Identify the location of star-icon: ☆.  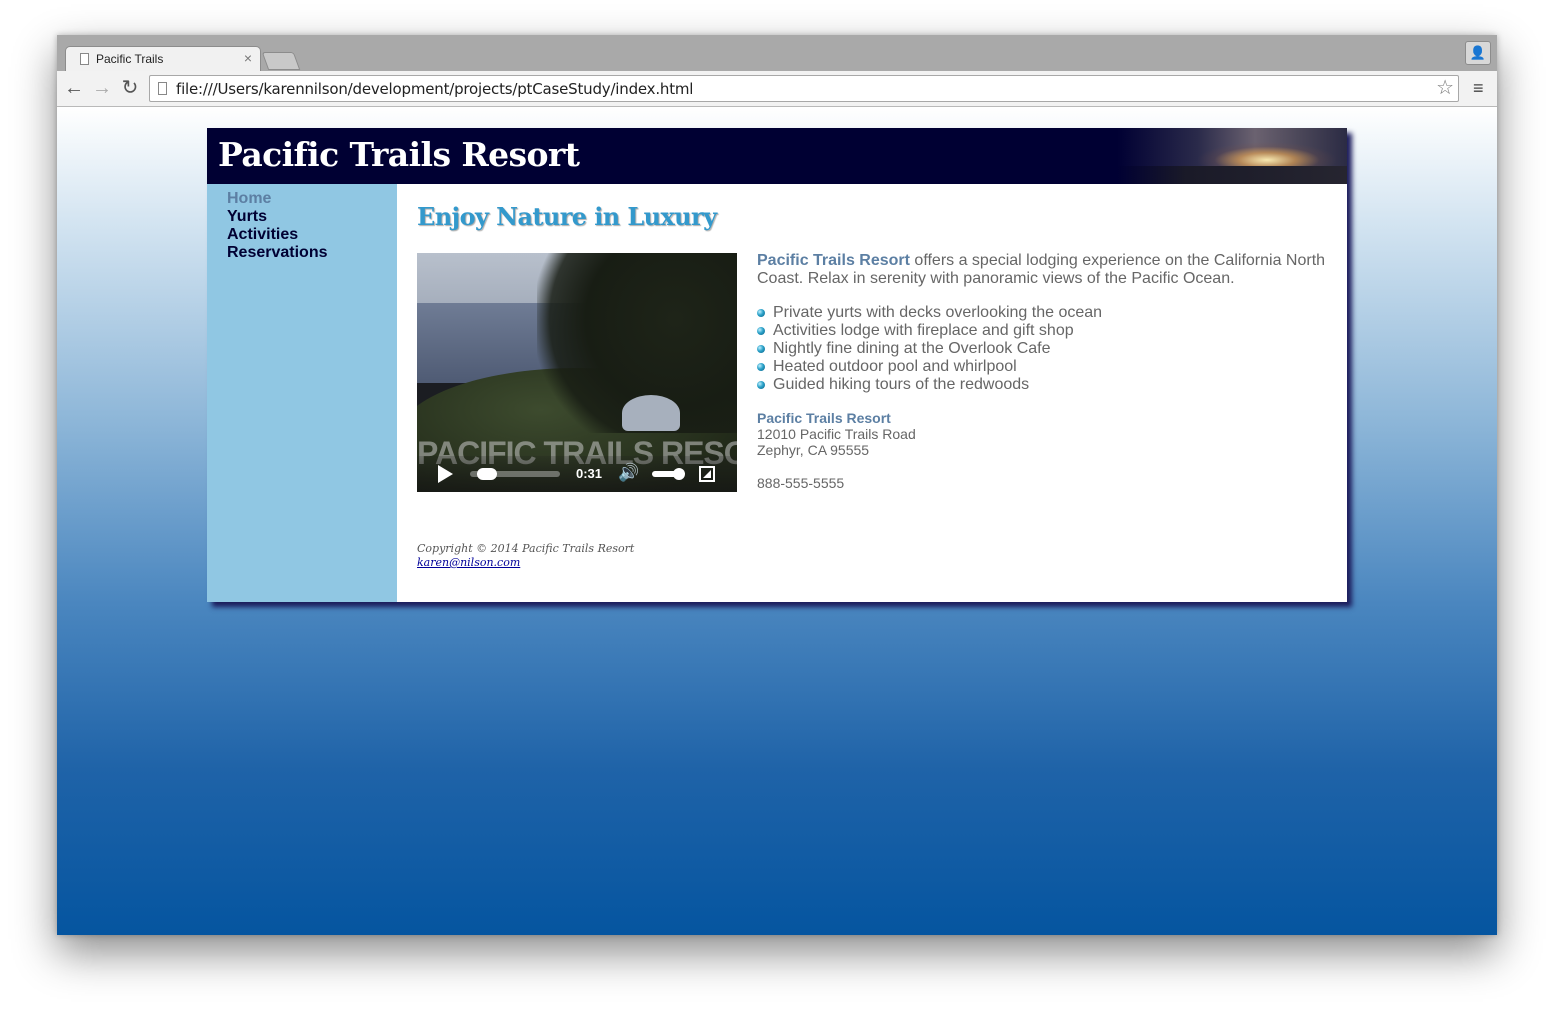
(1445, 88).